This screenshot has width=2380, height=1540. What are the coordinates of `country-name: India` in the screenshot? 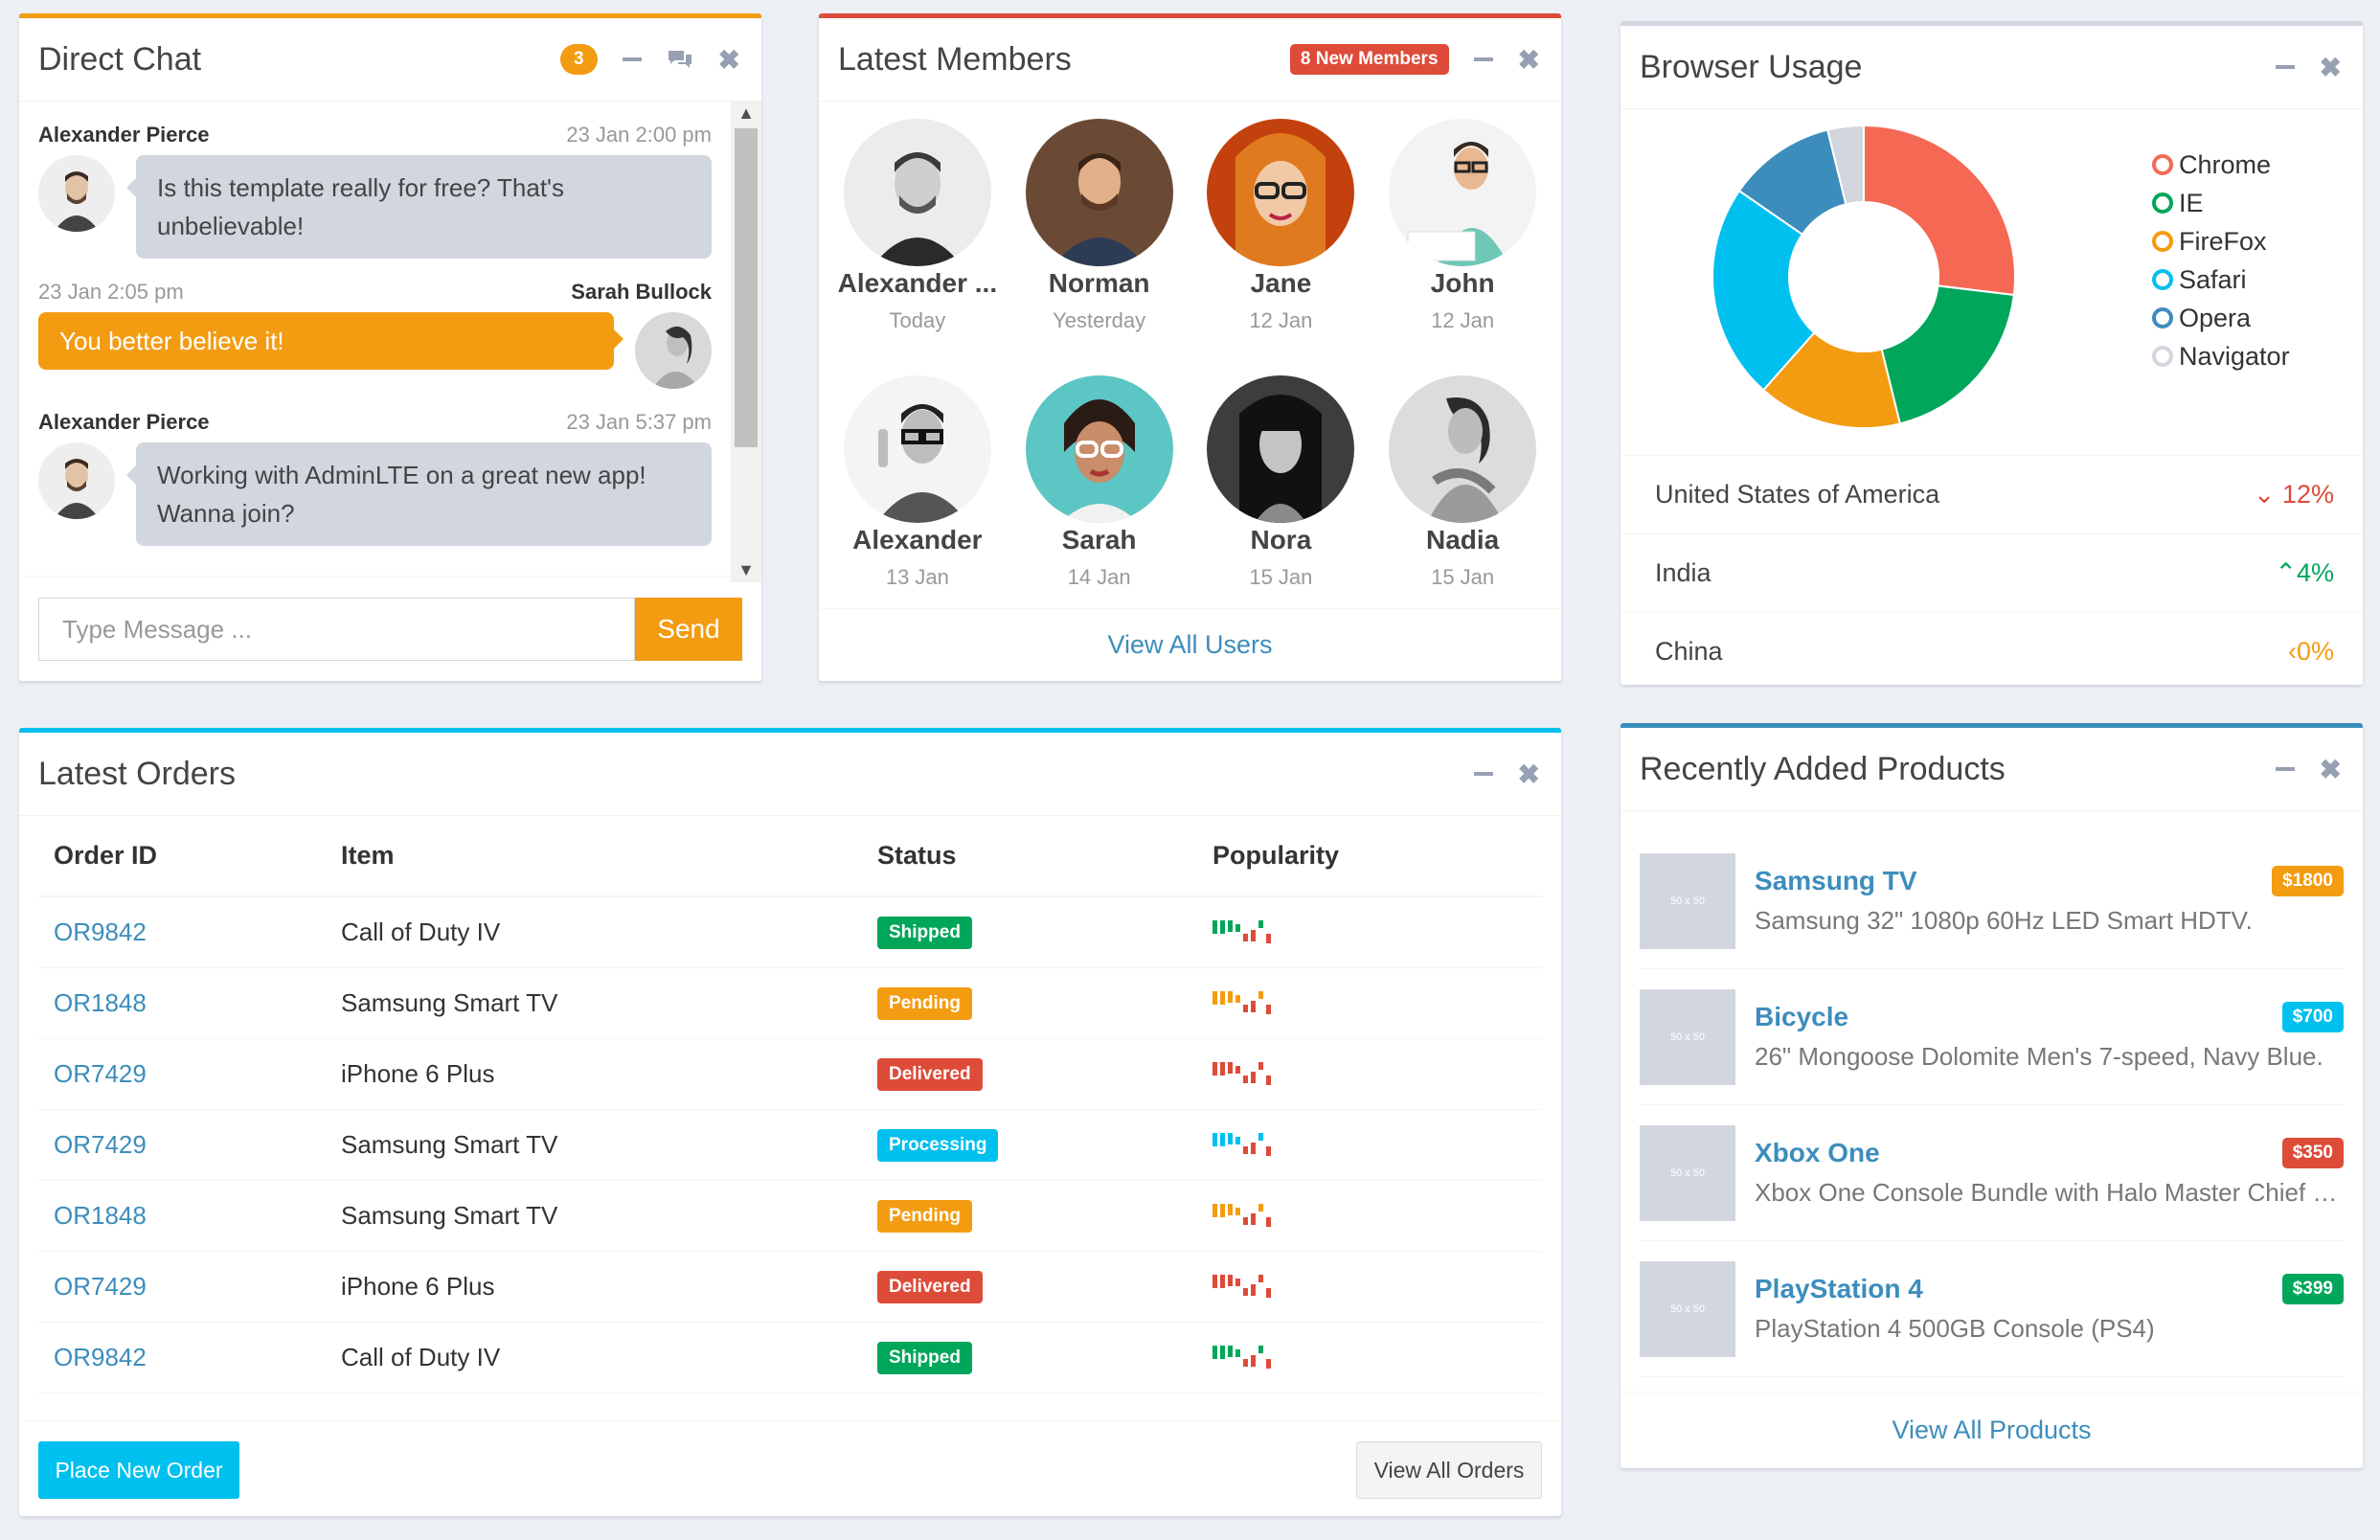 It's located at (1683, 573).